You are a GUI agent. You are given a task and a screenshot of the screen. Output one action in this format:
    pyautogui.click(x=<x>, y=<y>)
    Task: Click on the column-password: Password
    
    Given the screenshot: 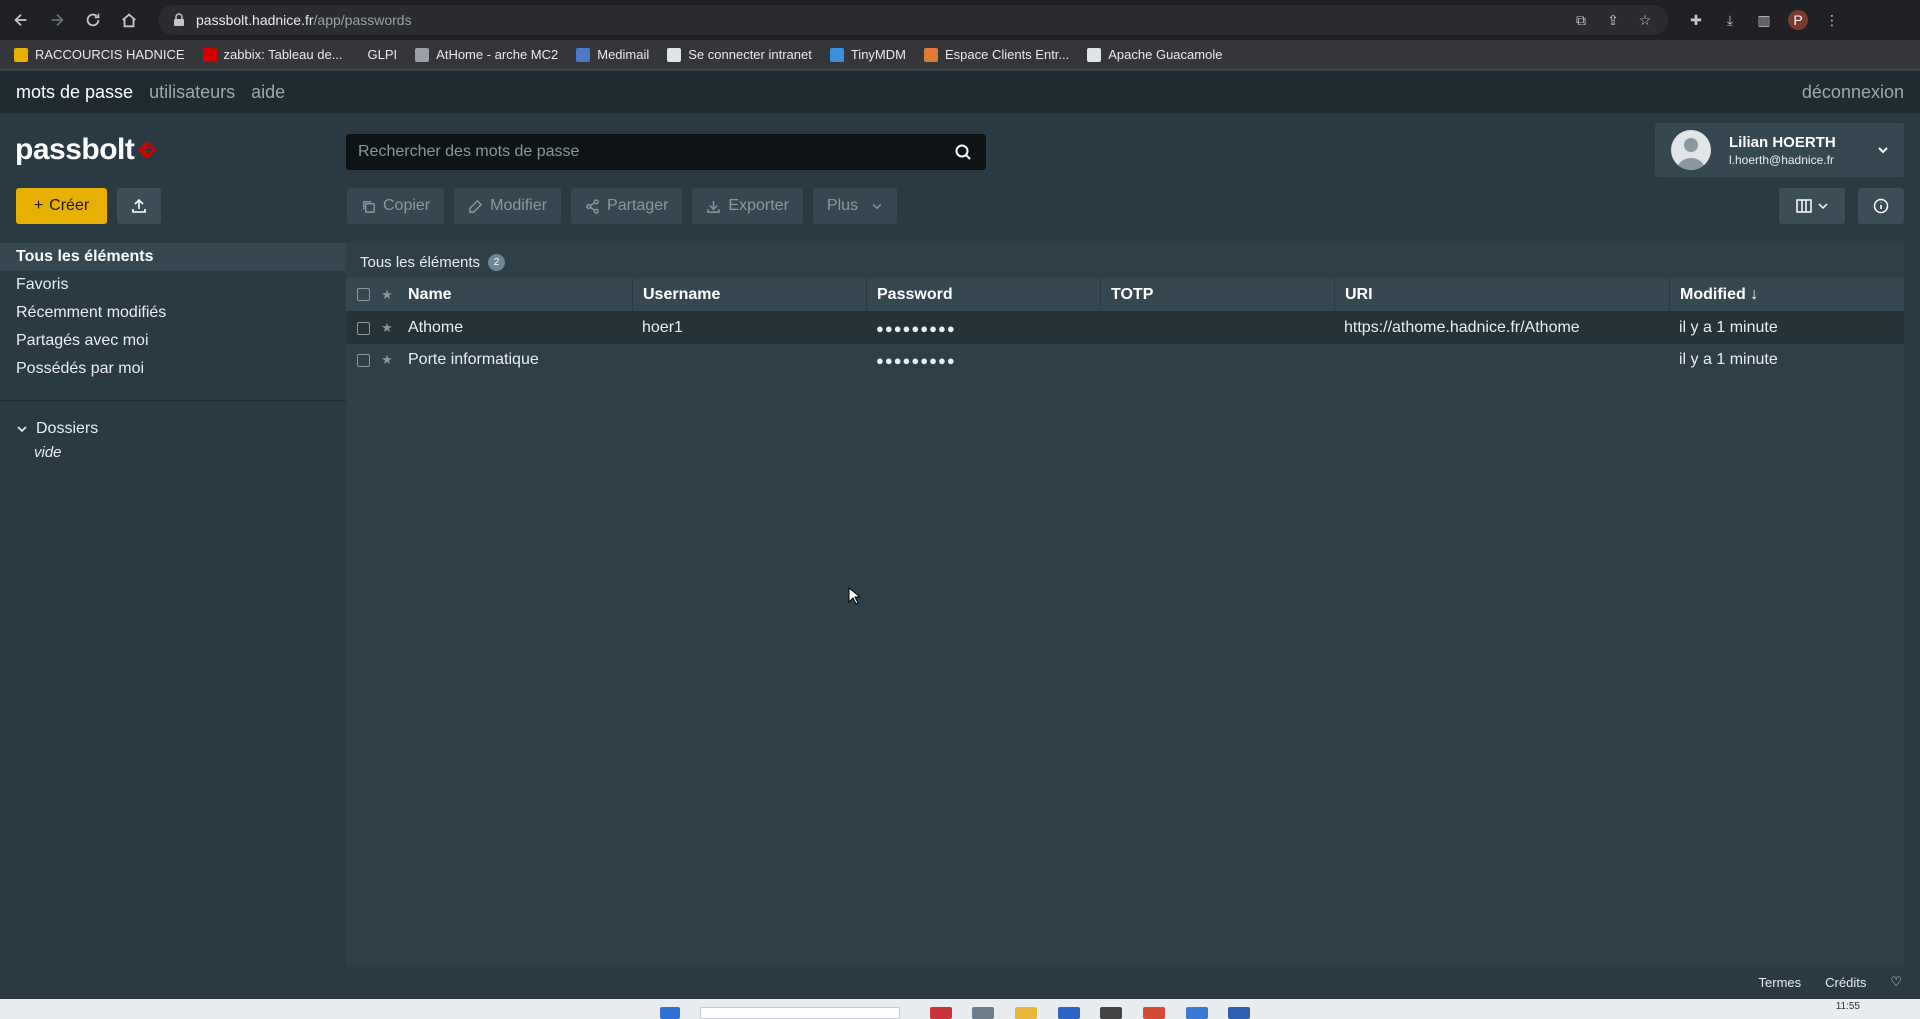 What is the action you would take?
    pyautogui.click(x=983, y=294)
    